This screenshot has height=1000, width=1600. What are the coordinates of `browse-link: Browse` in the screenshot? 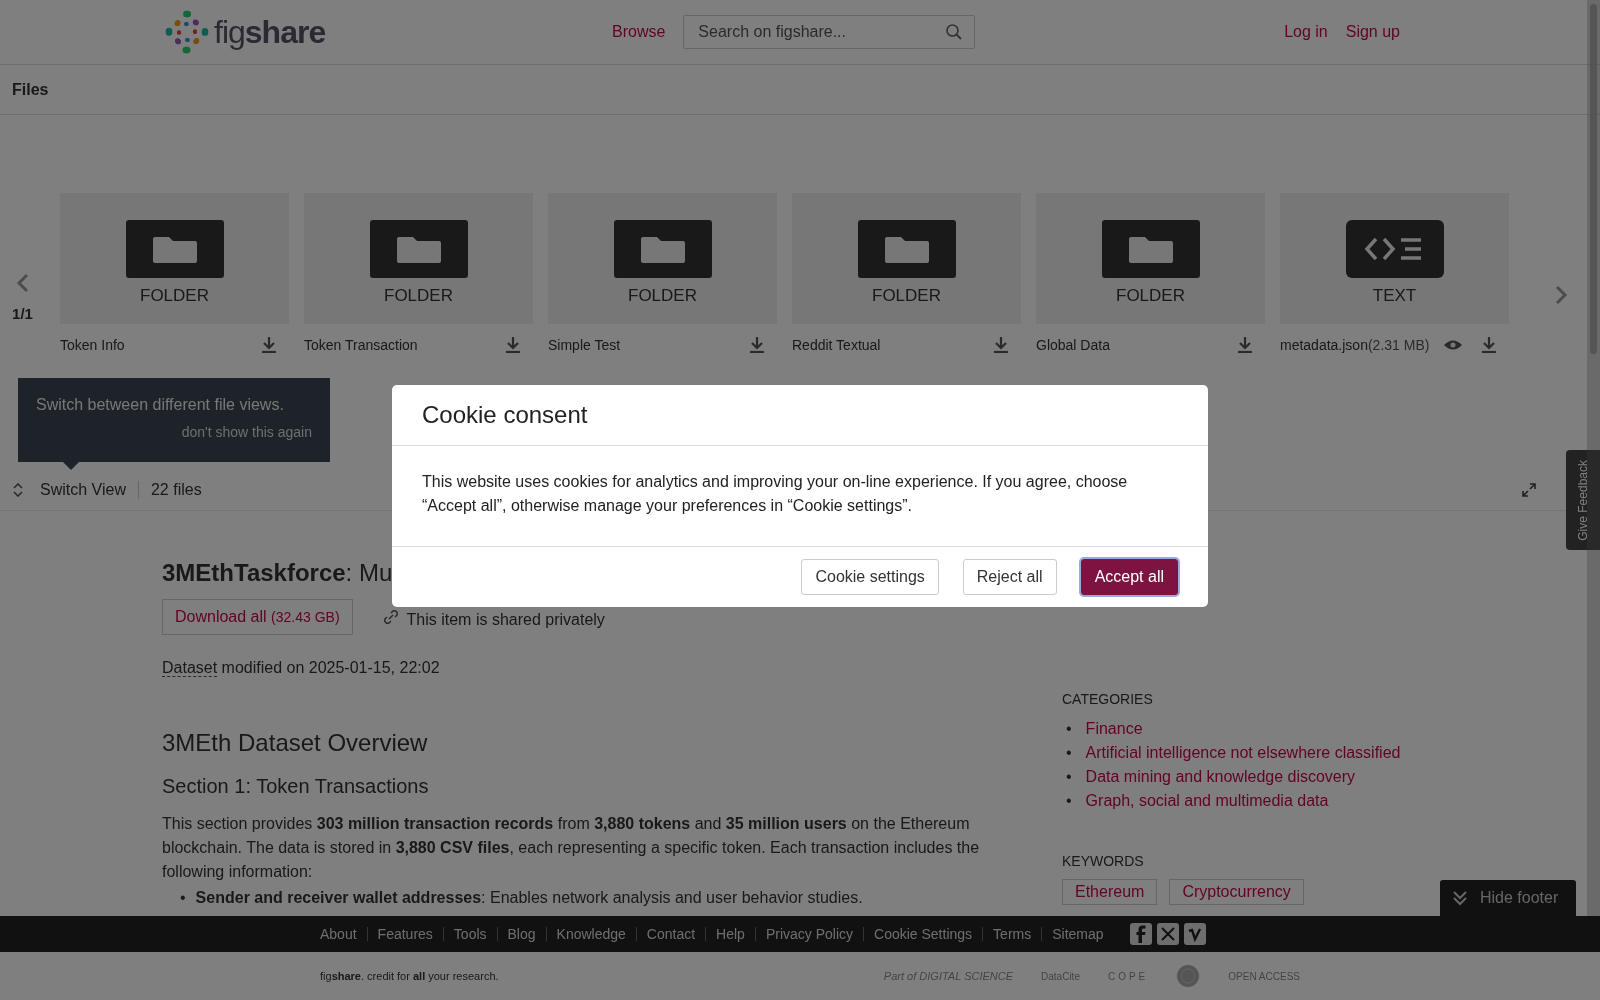 It's located at (639, 32).